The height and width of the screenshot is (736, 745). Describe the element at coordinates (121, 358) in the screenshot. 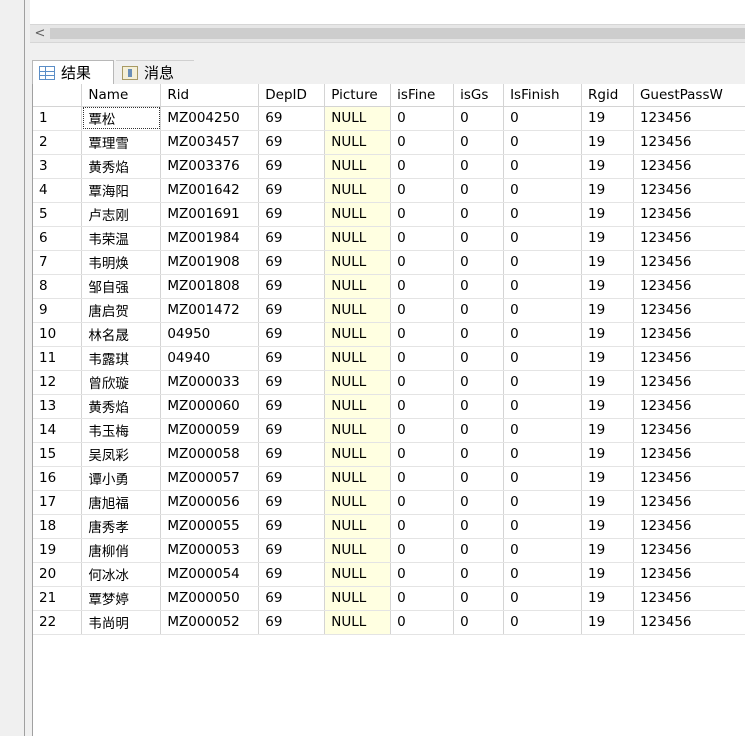

I see `cell-name: 韦露琪` at that location.